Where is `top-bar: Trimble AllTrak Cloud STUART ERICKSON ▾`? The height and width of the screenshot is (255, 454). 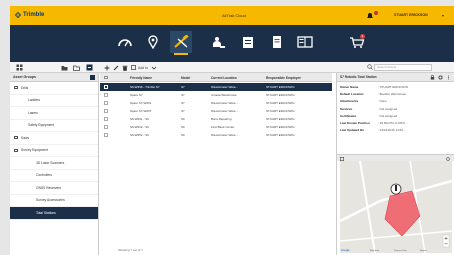 top-bar: Trimble AllTrak Cloud STUART ERICKSON ▾ is located at coordinates (232, 15).